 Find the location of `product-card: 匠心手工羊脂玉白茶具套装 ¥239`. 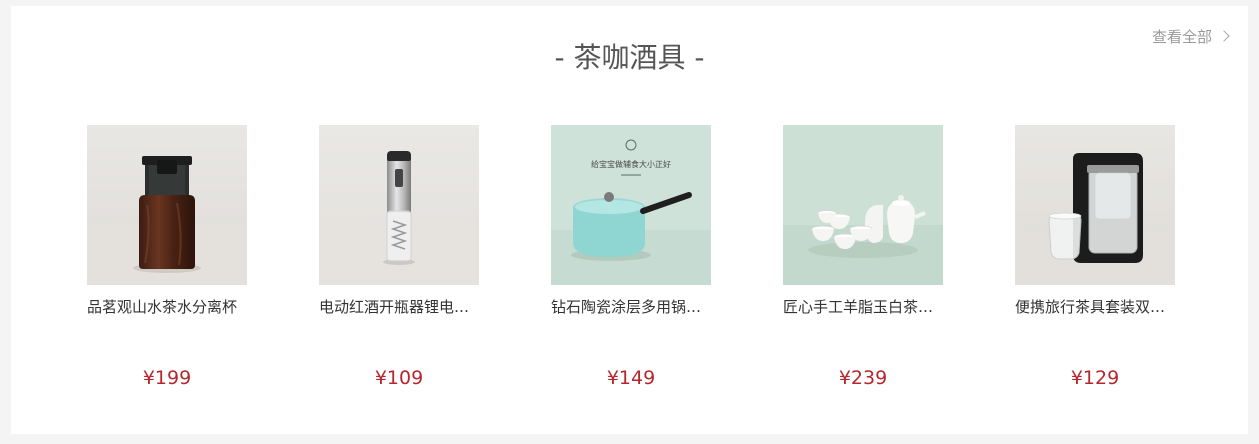

product-card: 匠心手工羊脂玉白茶具套装 ¥239 is located at coordinates (863, 257).